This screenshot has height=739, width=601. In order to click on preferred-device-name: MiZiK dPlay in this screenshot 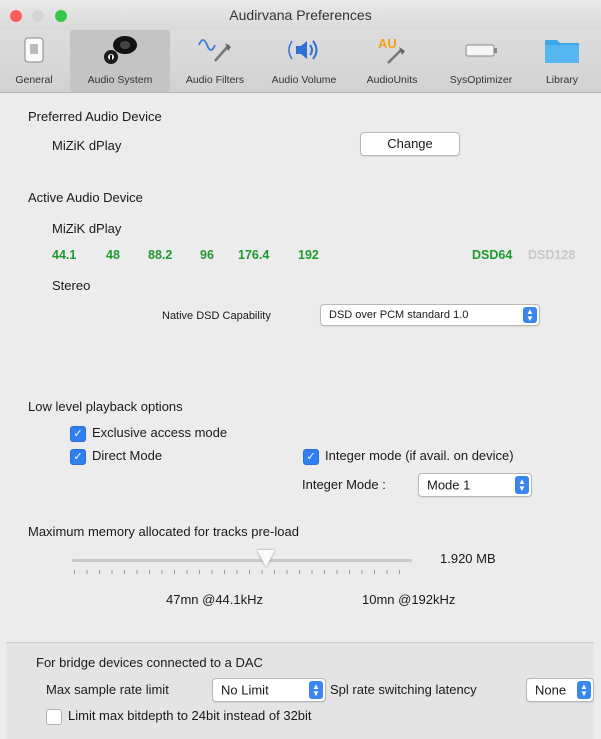, I will do `click(87, 145)`.